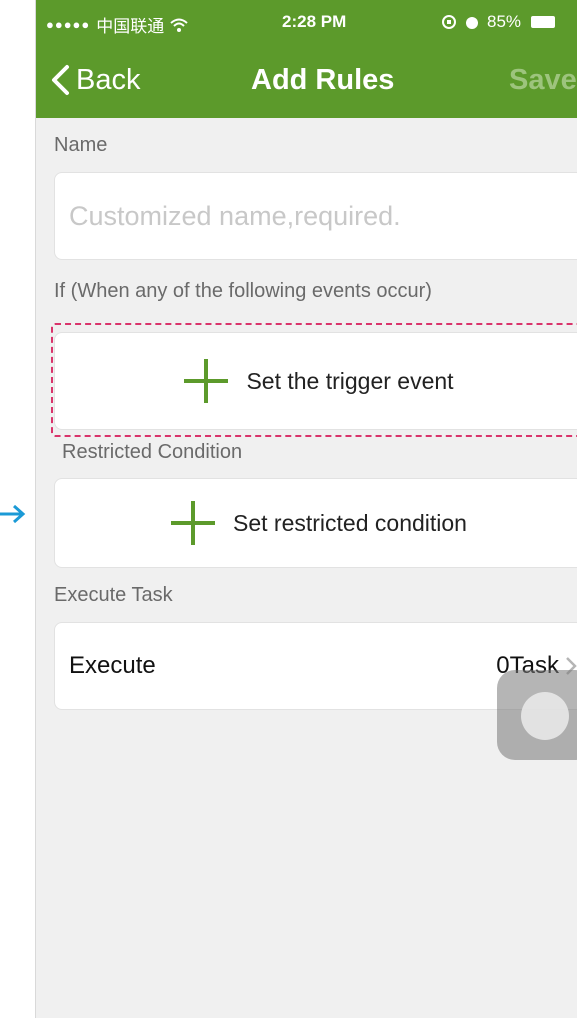 This screenshot has height=1018, width=577. What do you see at coordinates (112, 665) in the screenshot?
I see `execute-label: Execute` at bounding box center [112, 665].